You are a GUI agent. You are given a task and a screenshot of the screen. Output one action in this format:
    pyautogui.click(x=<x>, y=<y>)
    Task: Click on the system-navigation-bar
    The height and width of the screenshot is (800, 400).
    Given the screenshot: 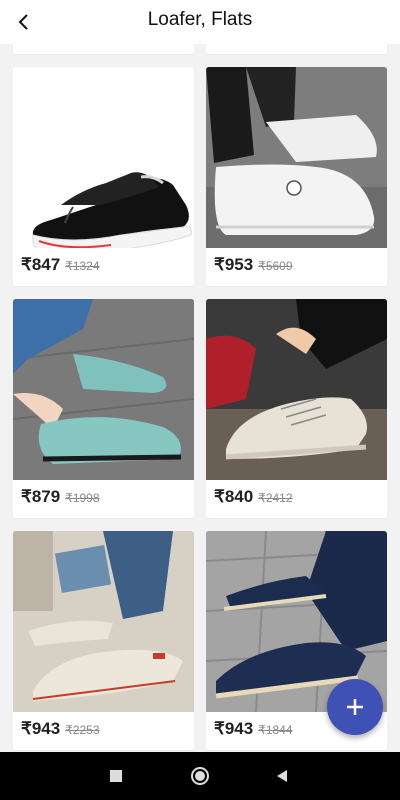 What is the action you would take?
    pyautogui.click(x=200, y=776)
    